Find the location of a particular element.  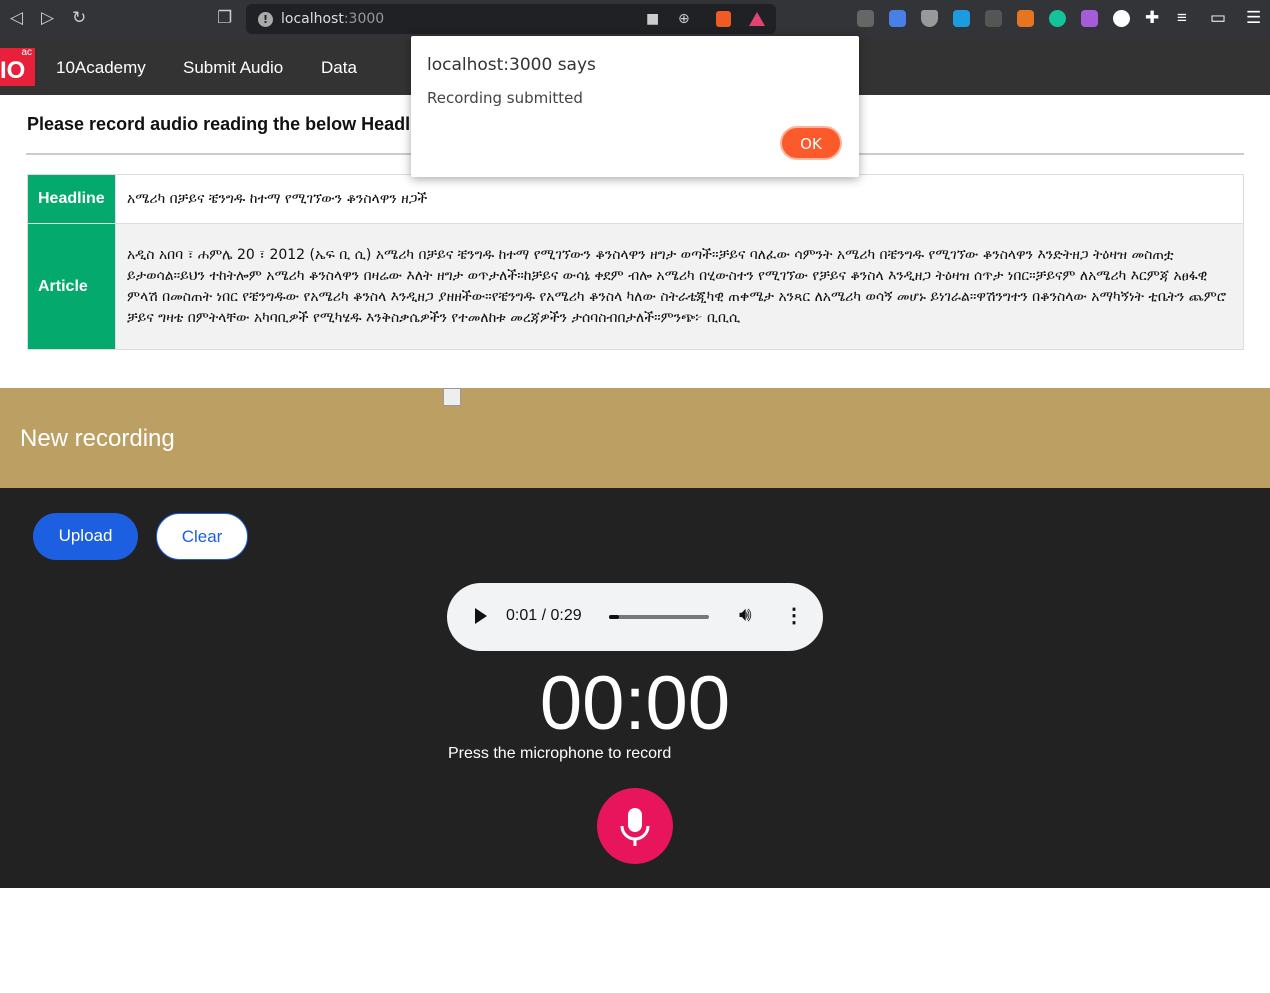

more-options-icon: ⋮ is located at coordinates (794, 615).